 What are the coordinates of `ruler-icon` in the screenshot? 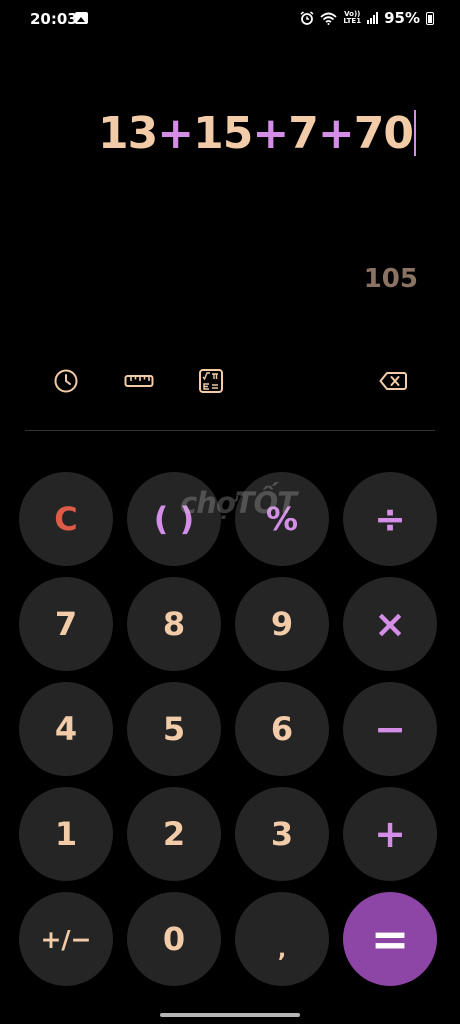 It's located at (139, 381).